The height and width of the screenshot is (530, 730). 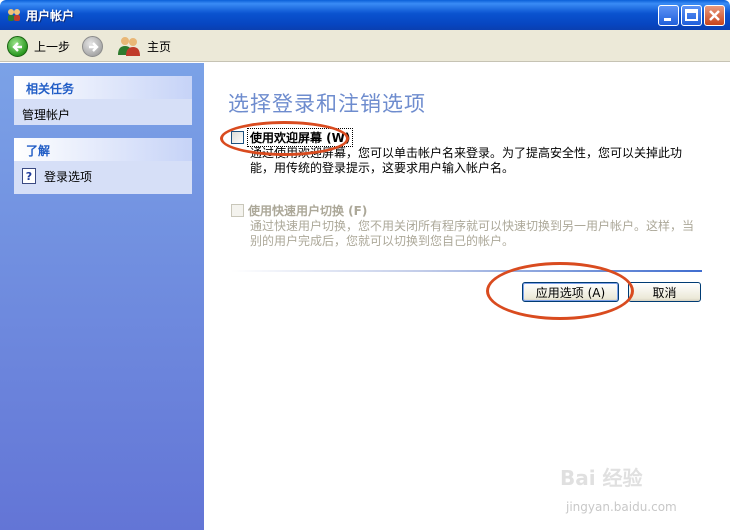 I want to click on learn-panel: 了解 ? 登录选项, so click(x=103, y=166).